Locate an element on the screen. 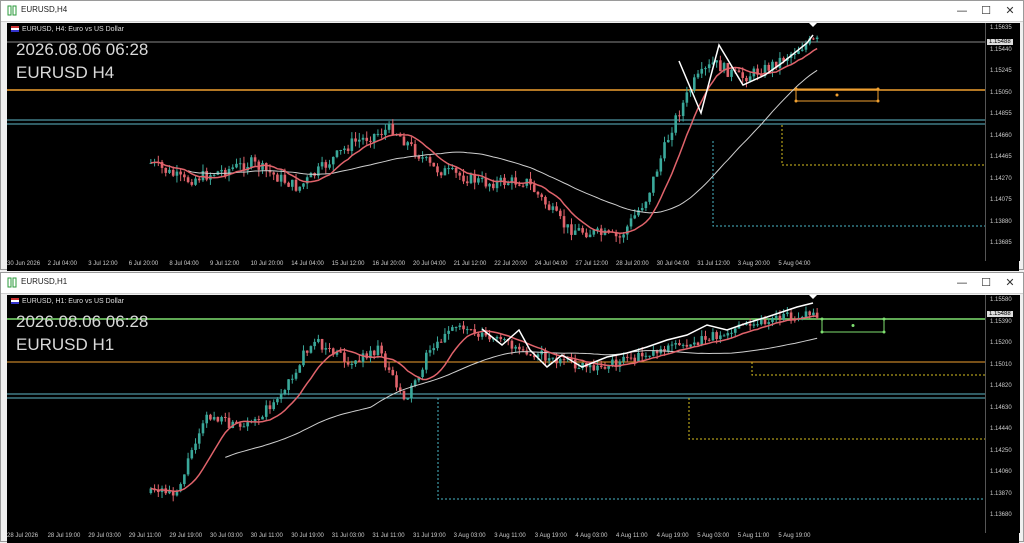  price-tick-label: 1.15635 is located at coordinates (1001, 28).